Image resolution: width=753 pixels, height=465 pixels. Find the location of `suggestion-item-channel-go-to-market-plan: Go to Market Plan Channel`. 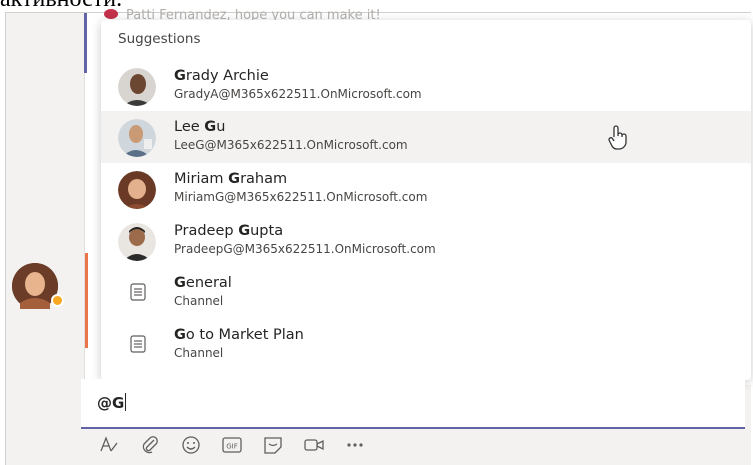

suggestion-item-channel-go-to-market-plan: Go to Market Plan Channel is located at coordinates (426, 345).